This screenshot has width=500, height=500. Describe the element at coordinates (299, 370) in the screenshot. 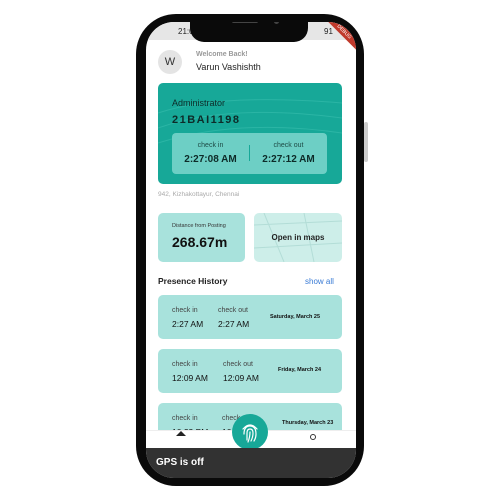

I see `history-date: Friday, March 24` at that location.